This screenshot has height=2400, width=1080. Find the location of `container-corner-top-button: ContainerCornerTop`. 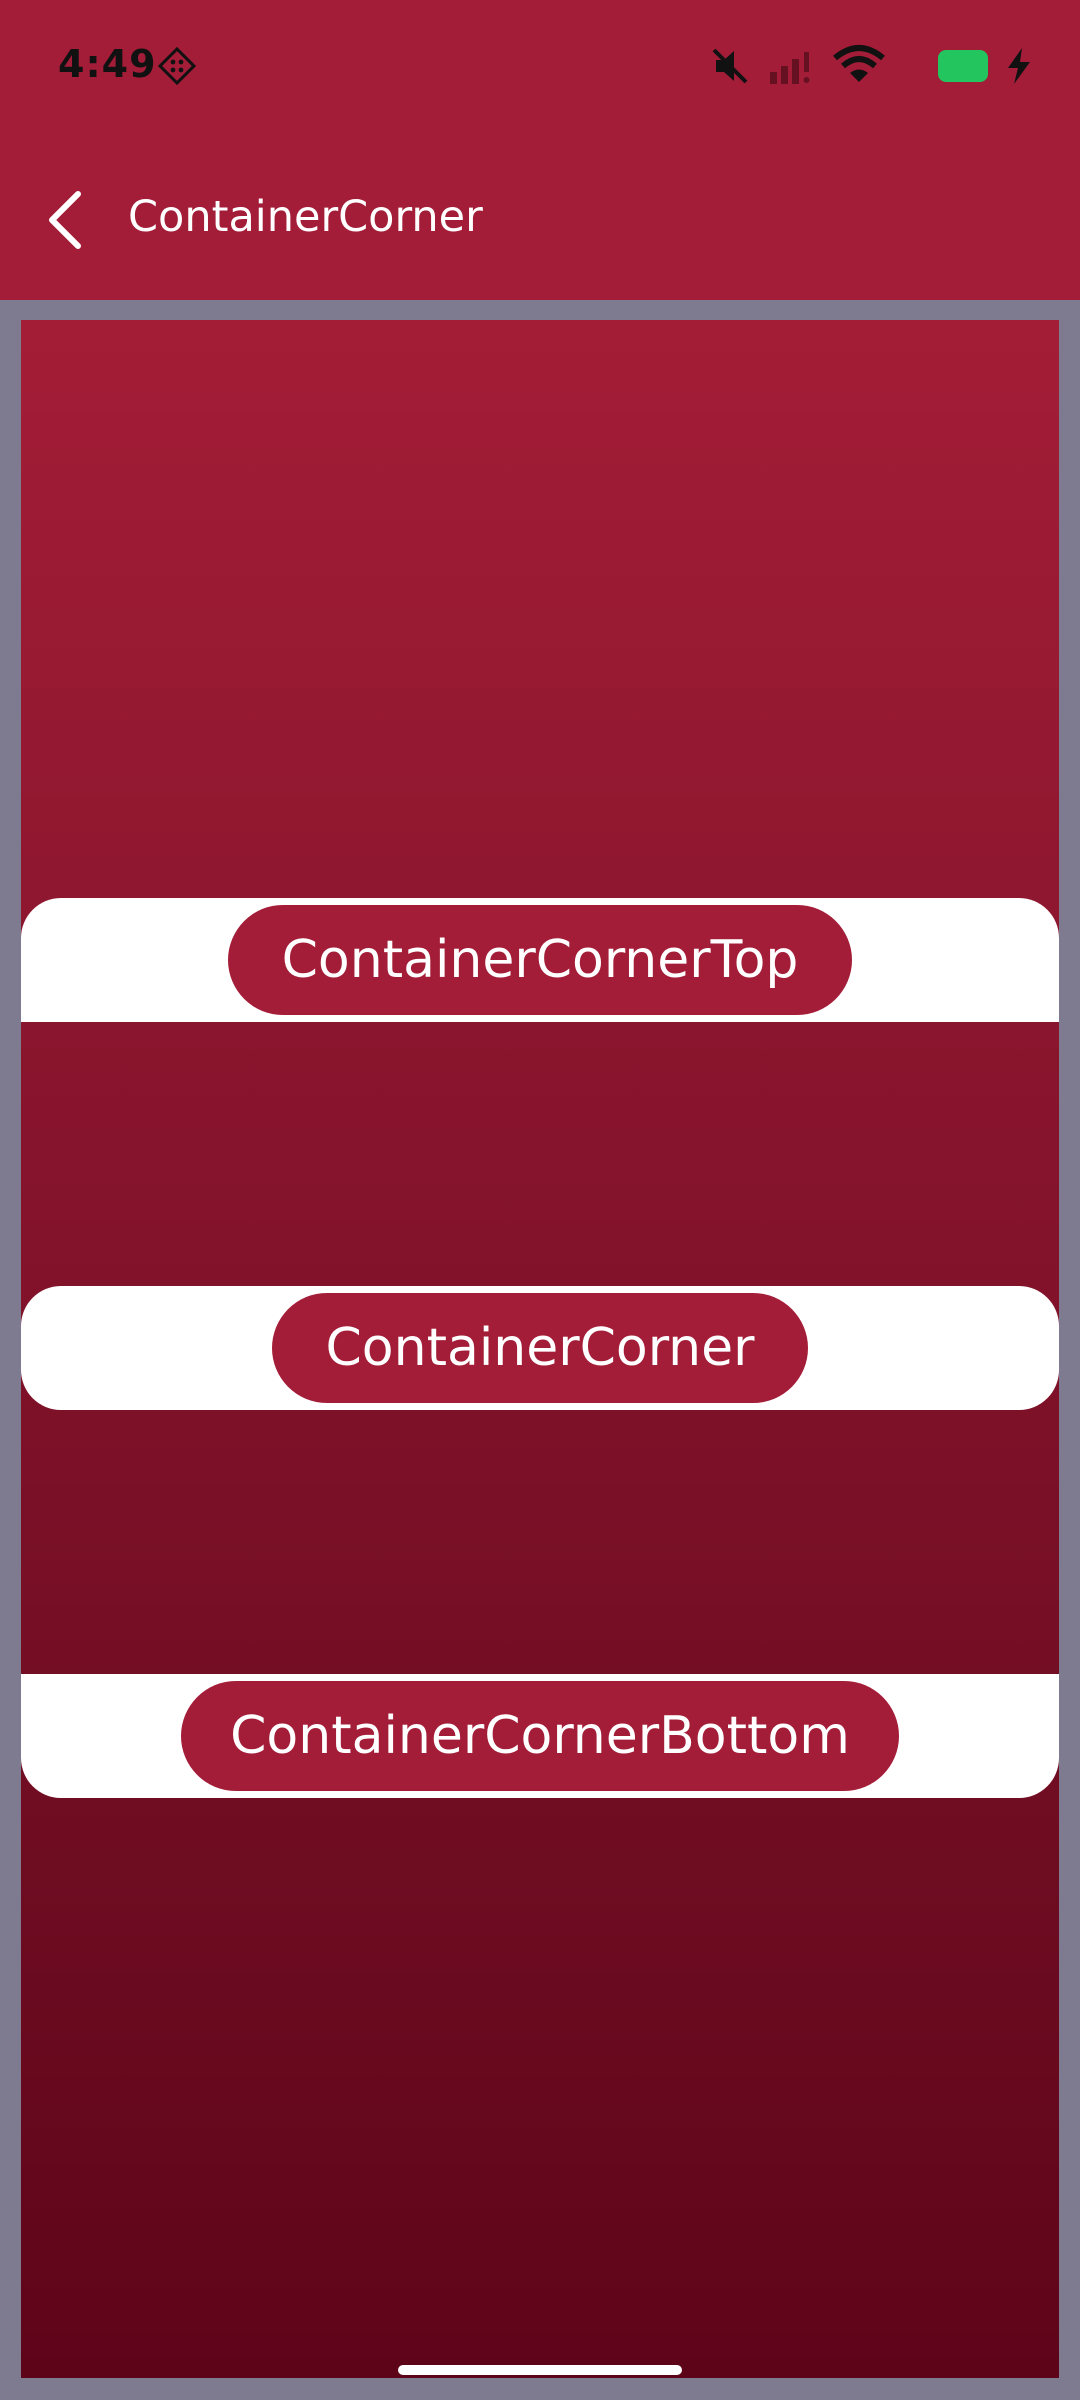

container-corner-top-button: ContainerCornerTop is located at coordinates (540, 960).